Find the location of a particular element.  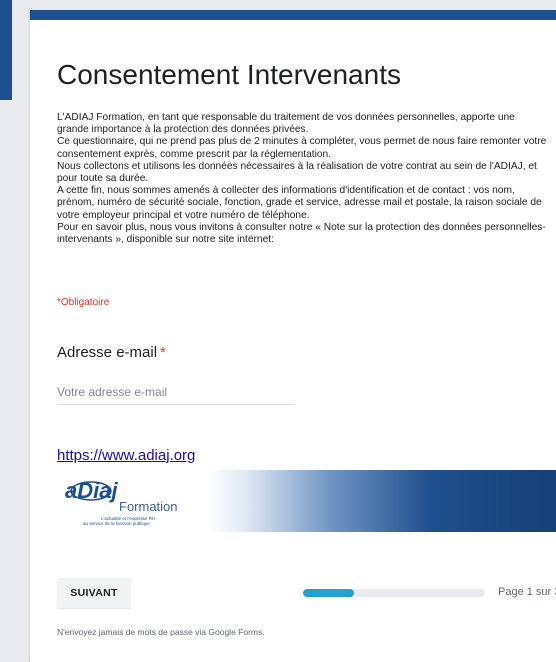

email-field is located at coordinates (176, 392).